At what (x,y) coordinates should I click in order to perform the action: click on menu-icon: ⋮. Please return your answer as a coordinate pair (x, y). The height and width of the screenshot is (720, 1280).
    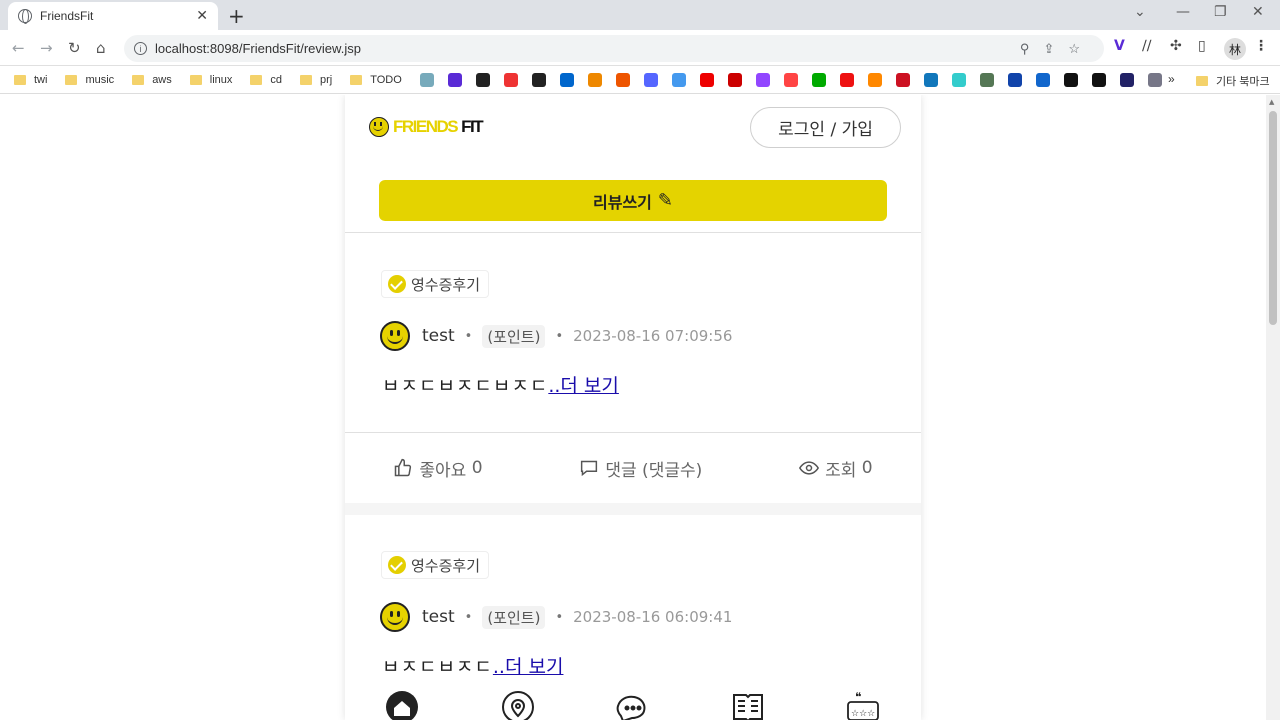
    Looking at the image, I should click on (1261, 46).